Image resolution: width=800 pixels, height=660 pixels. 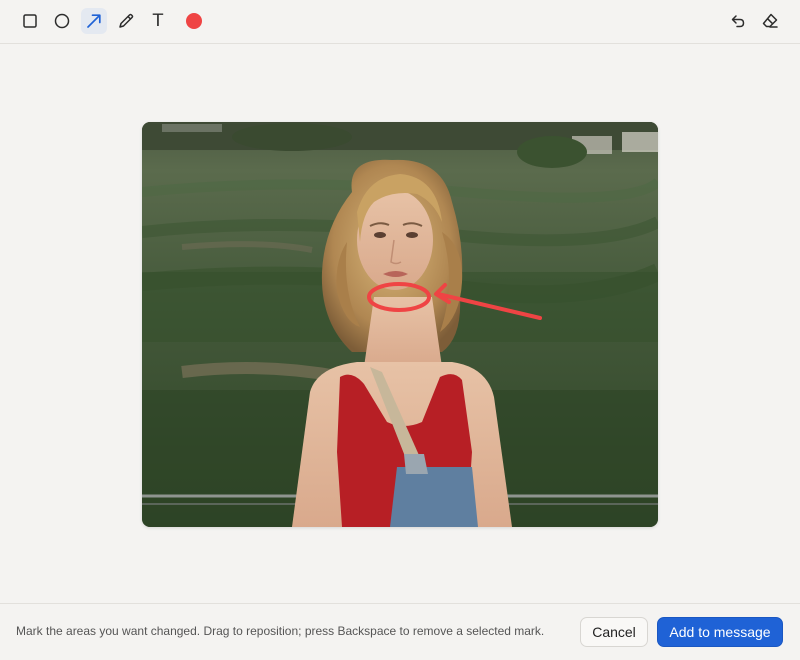 I want to click on text-icon: T, so click(x=158, y=20).